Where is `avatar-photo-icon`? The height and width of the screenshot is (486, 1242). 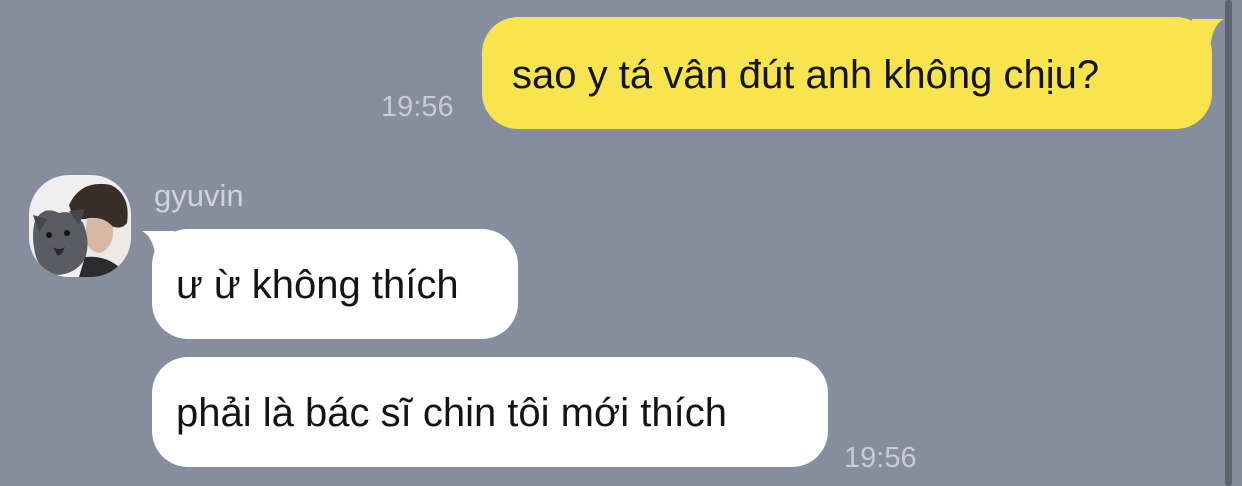 avatar-photo-icon is located at coordinates (80, 226).